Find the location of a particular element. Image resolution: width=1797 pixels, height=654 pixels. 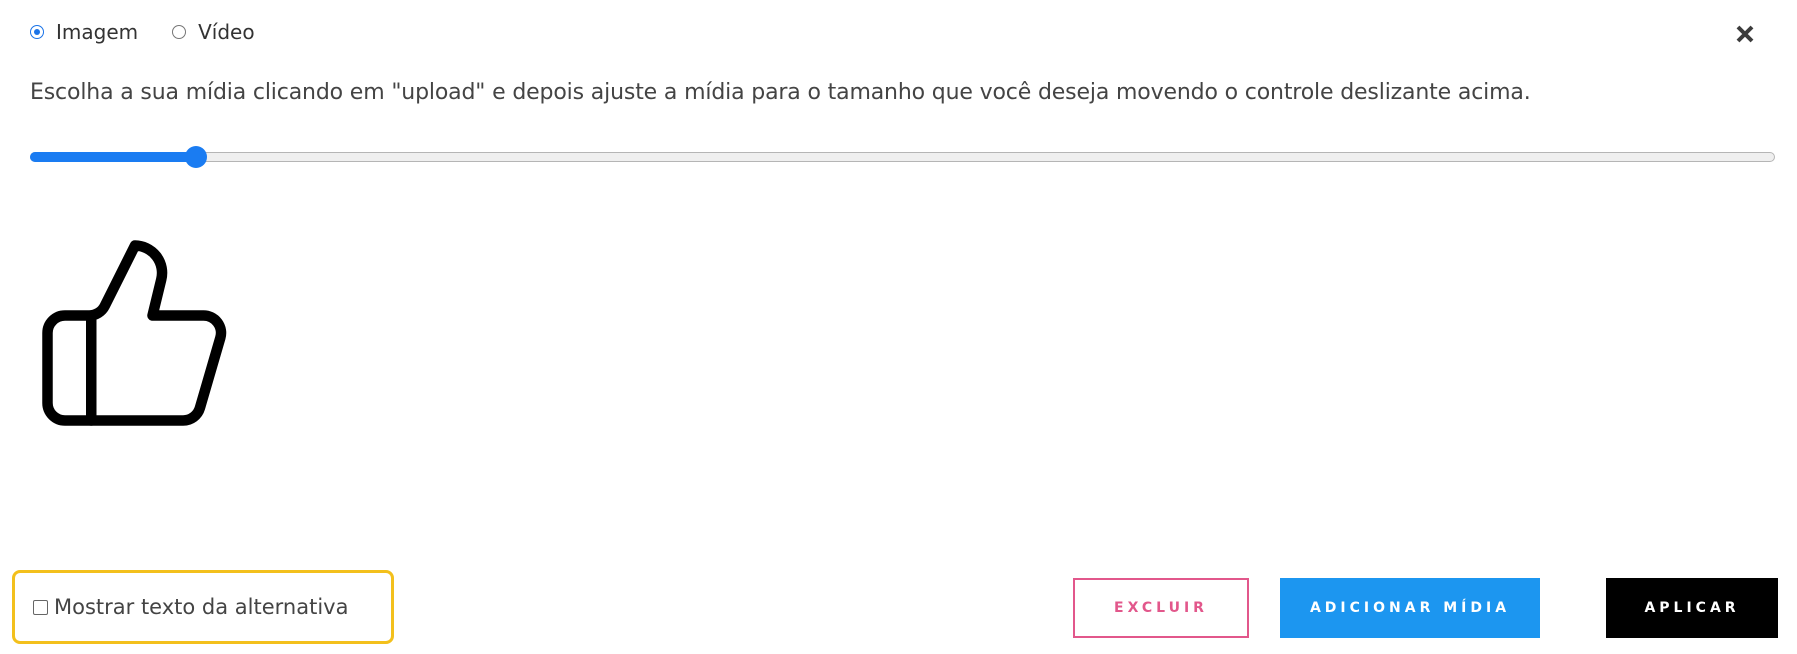

media-type-radio-group: Imagem Vídeo is located at coordinates (142, 32).